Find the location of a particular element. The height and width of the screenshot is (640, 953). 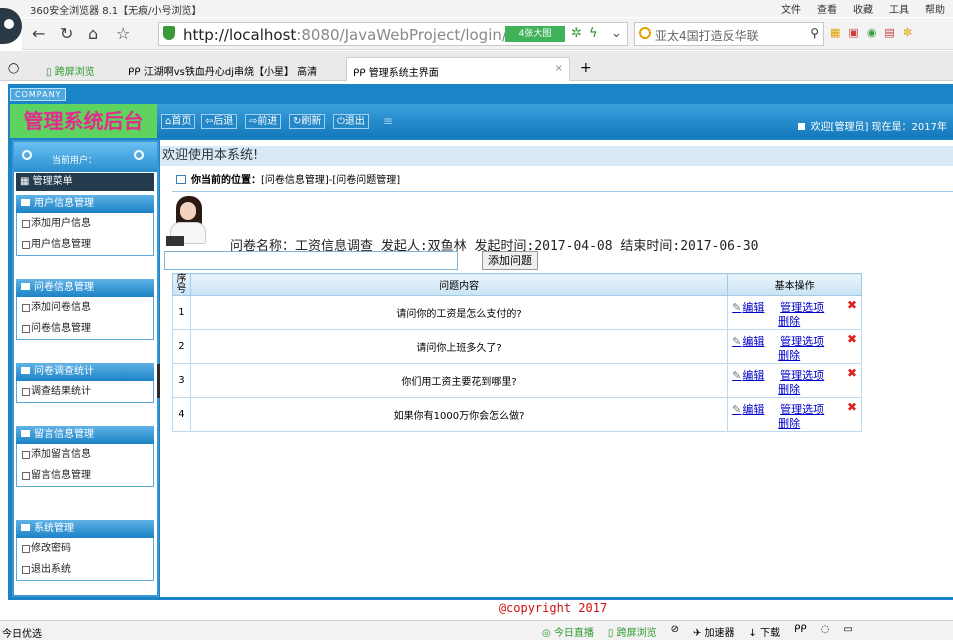

row-content: 请问你的工资是怎么支付的? is located at coordinates (459, 312).